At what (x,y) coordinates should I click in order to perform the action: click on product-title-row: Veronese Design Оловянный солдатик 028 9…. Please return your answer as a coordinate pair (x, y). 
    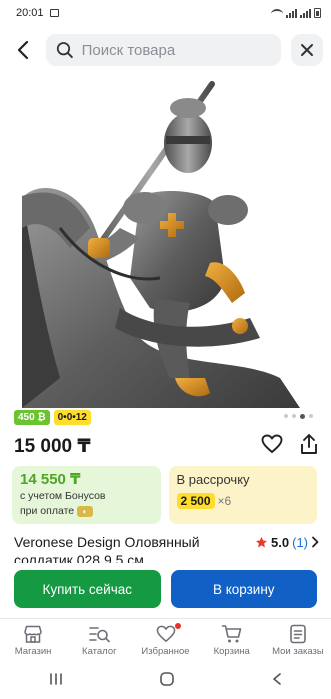
    Looking at the image, I should click on (166, 548).